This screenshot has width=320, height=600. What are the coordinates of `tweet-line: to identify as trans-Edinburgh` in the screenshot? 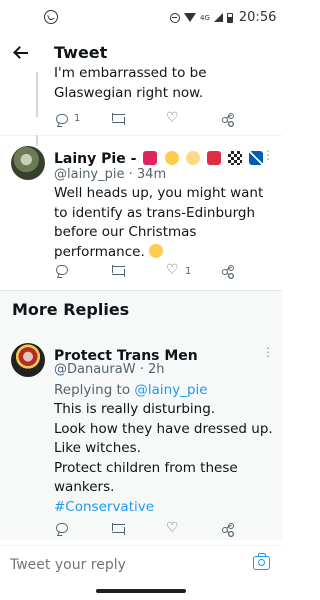 It's located at (155, 212).